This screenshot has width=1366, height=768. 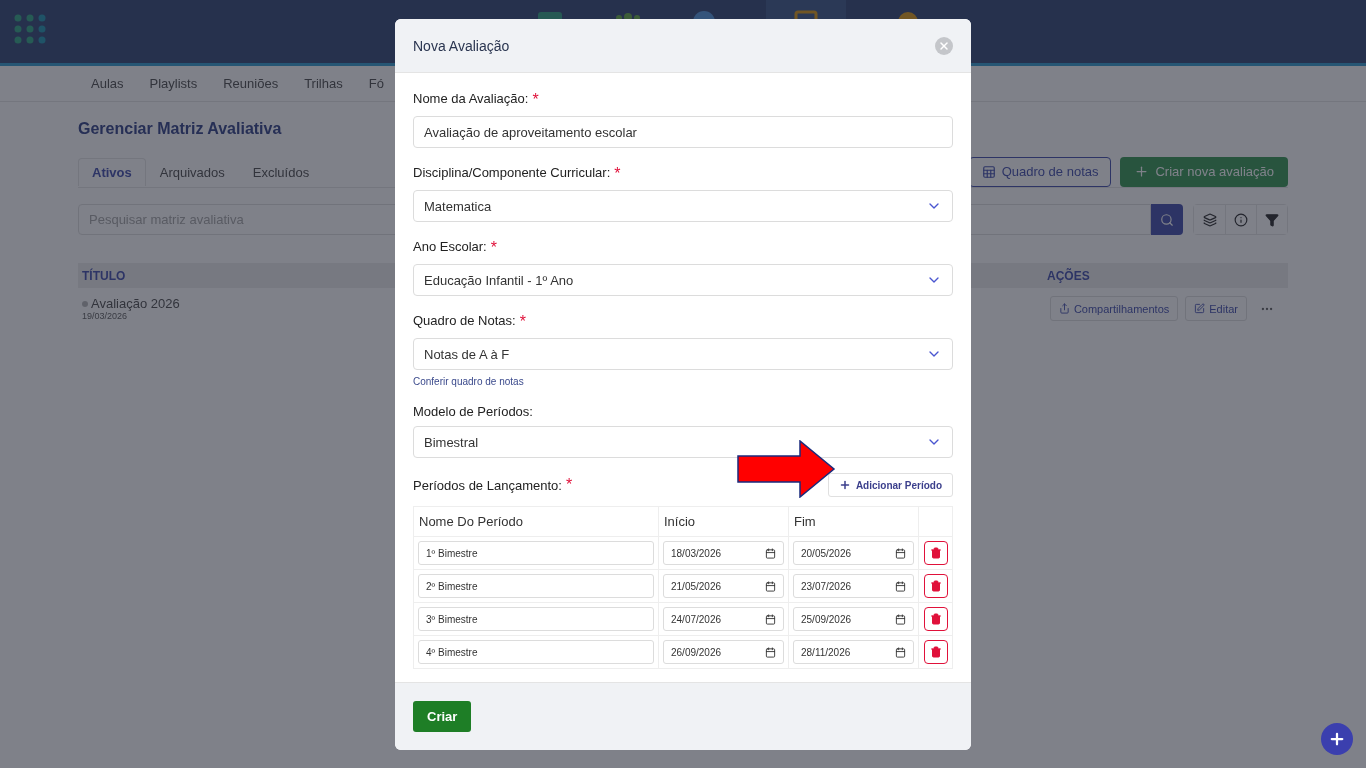 What do you see at coordinates (683, 132) in the screenshot?
I see `input-field: Avaliação de aproveitamento escolar` at bounding box center [683, 132].